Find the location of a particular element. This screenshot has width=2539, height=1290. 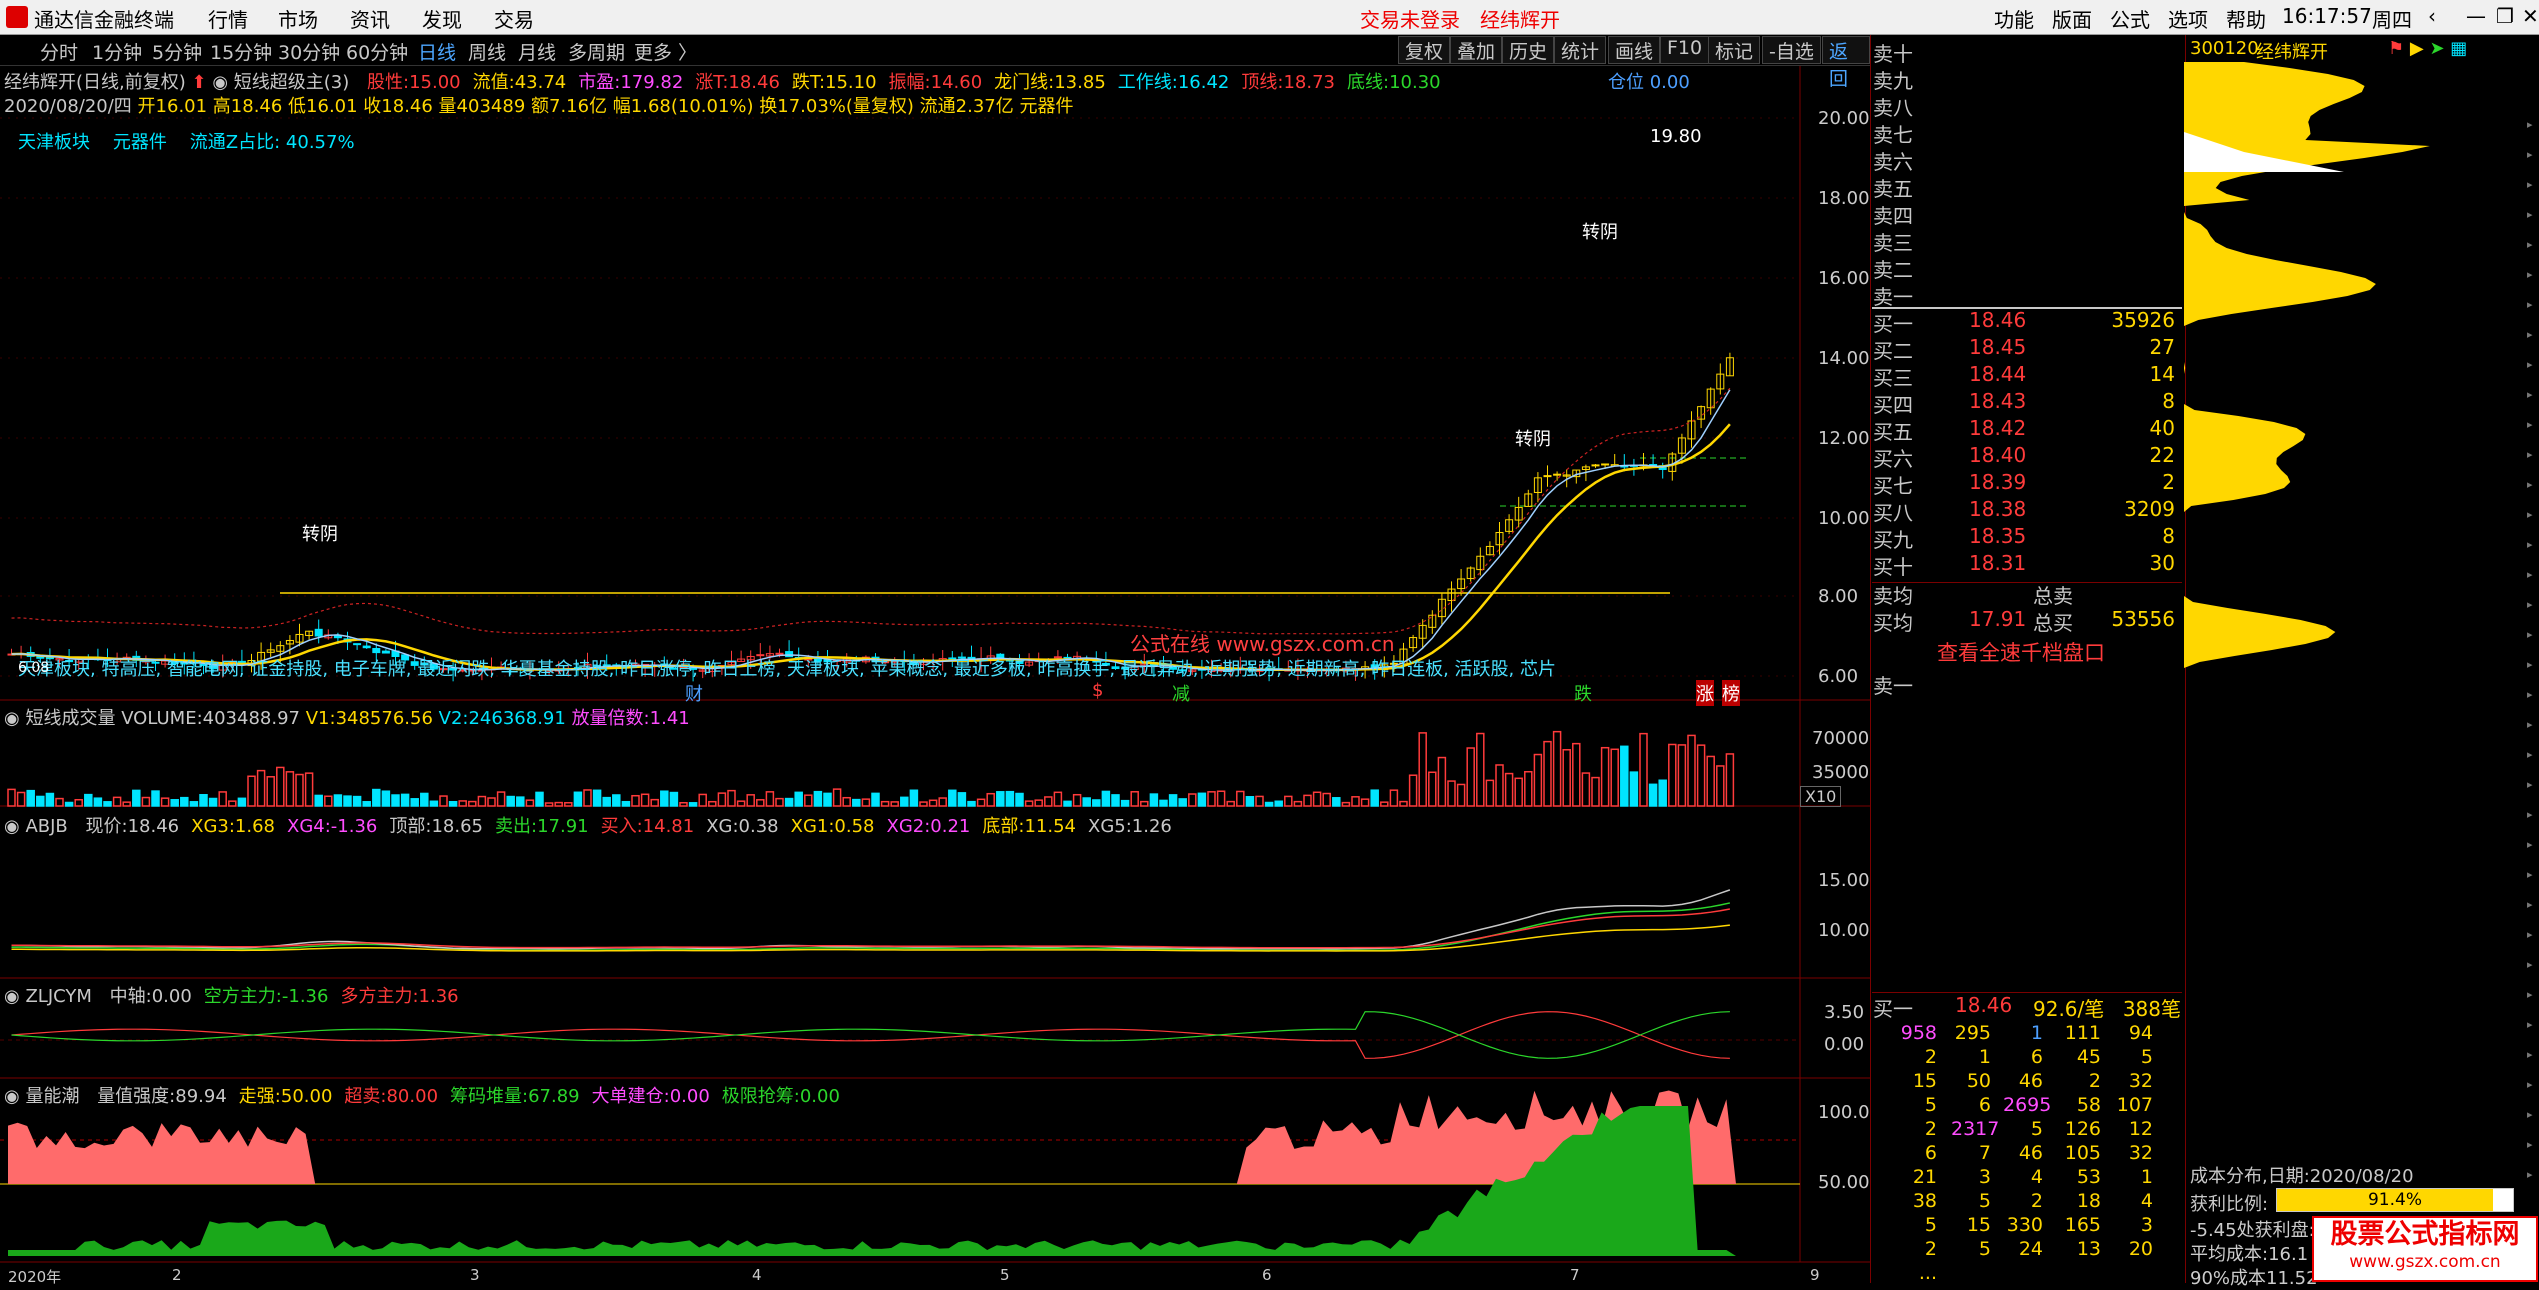

abjb-label-2: XG4: is located at coordinates (309, 826).